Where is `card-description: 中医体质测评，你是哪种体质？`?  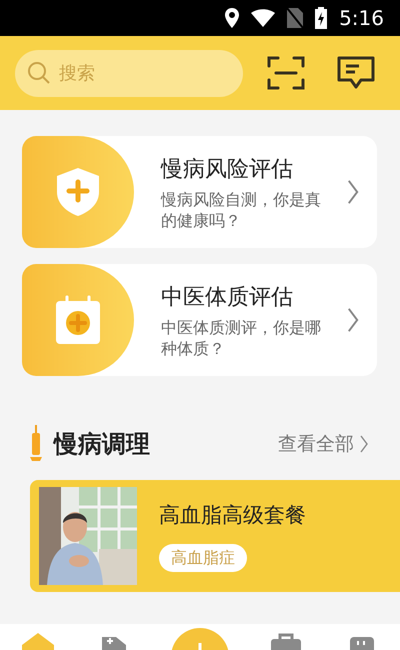 card-description: 中医体质测评，你是哪种体质？ is located at coordinates (241, 339).